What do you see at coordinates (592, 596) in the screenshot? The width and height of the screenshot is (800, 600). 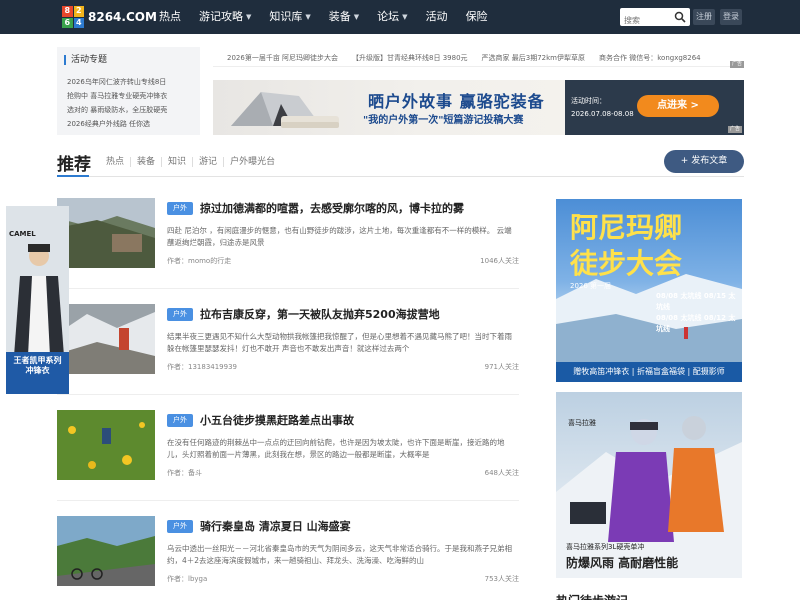 I see `hot-travelogue-heading: 热门徒步游记` at bounding box center [592, 596].